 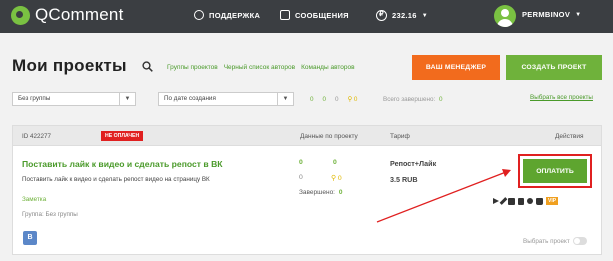 I want to click on vk-icon: В, so click(x=30, y=238).